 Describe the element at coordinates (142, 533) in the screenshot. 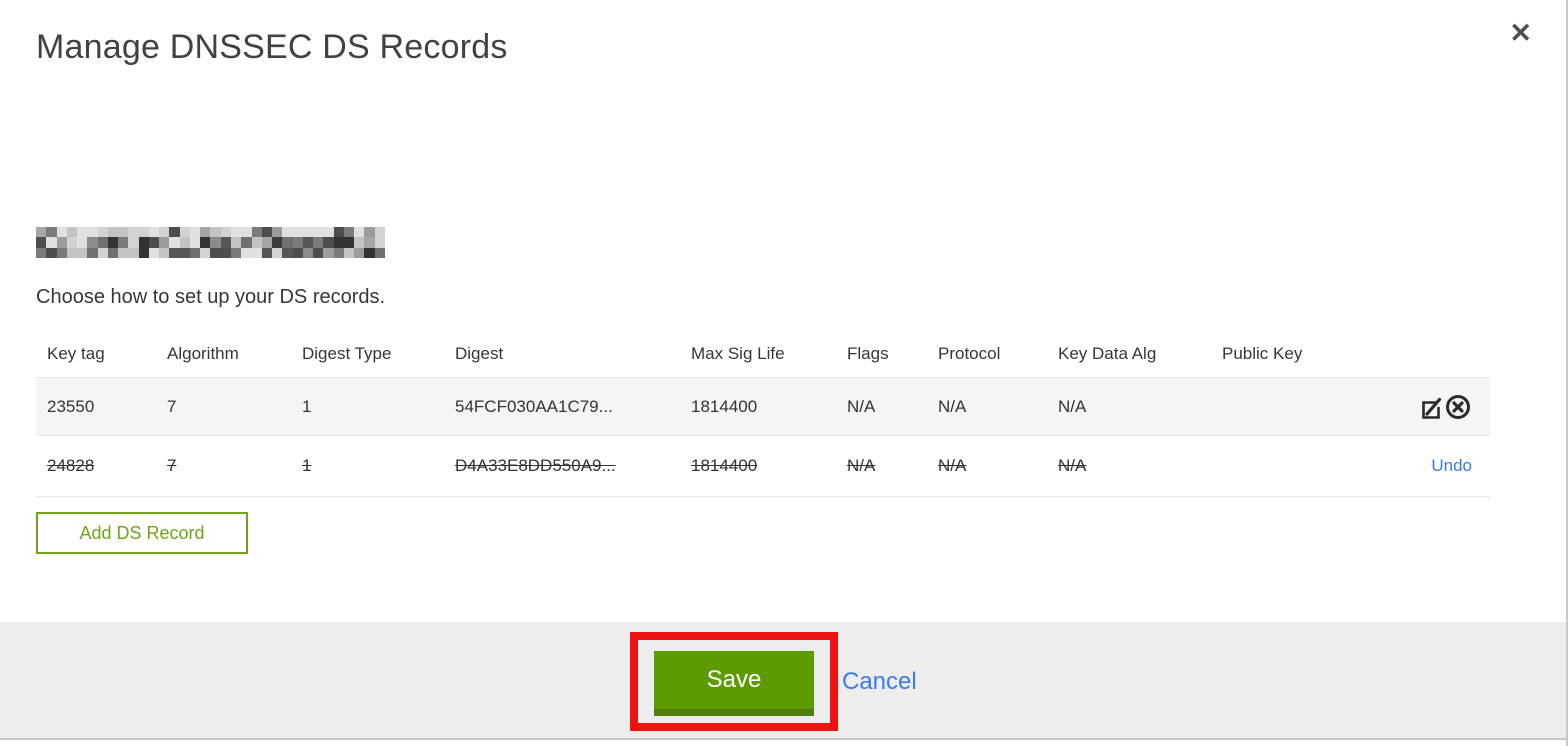

I see `add-ds-record-button: Add DS Record` at that location.